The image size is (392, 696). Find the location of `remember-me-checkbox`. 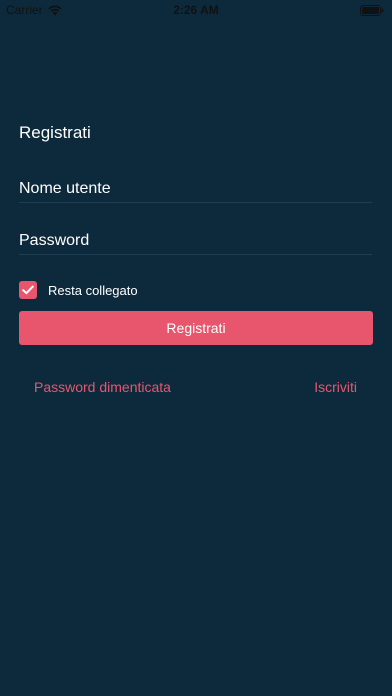

remember-me-checkbox is located at coordinates (28, 290).